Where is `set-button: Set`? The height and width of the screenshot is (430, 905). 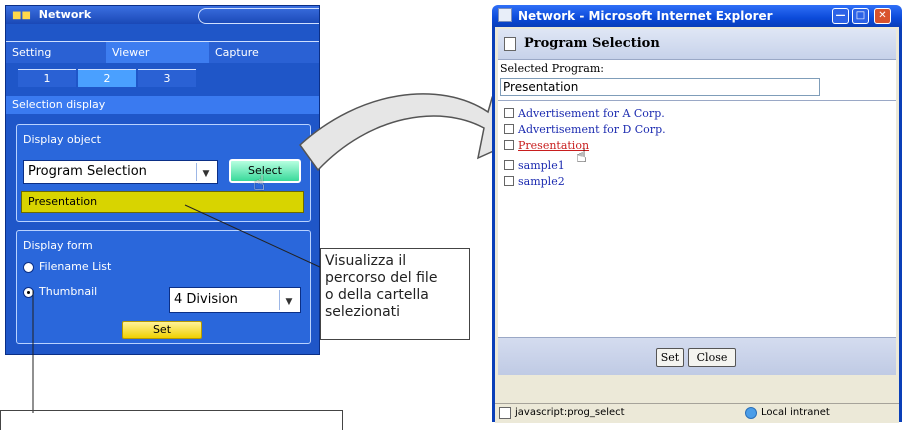 set-button: Set is located at coordinates (670, 357).